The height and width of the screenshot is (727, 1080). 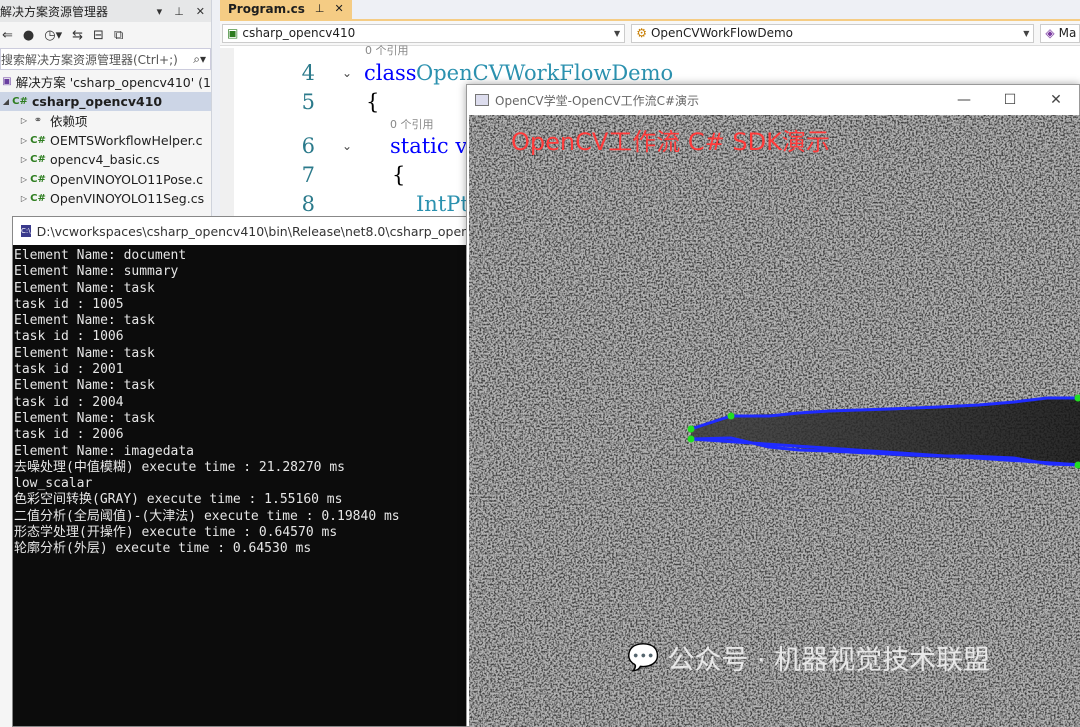 What do you see at coordinates (54, 11) in the screenshot?
I see `solution-explorer-title: 解决方案资源管理器` at bounding box center [54, 11].